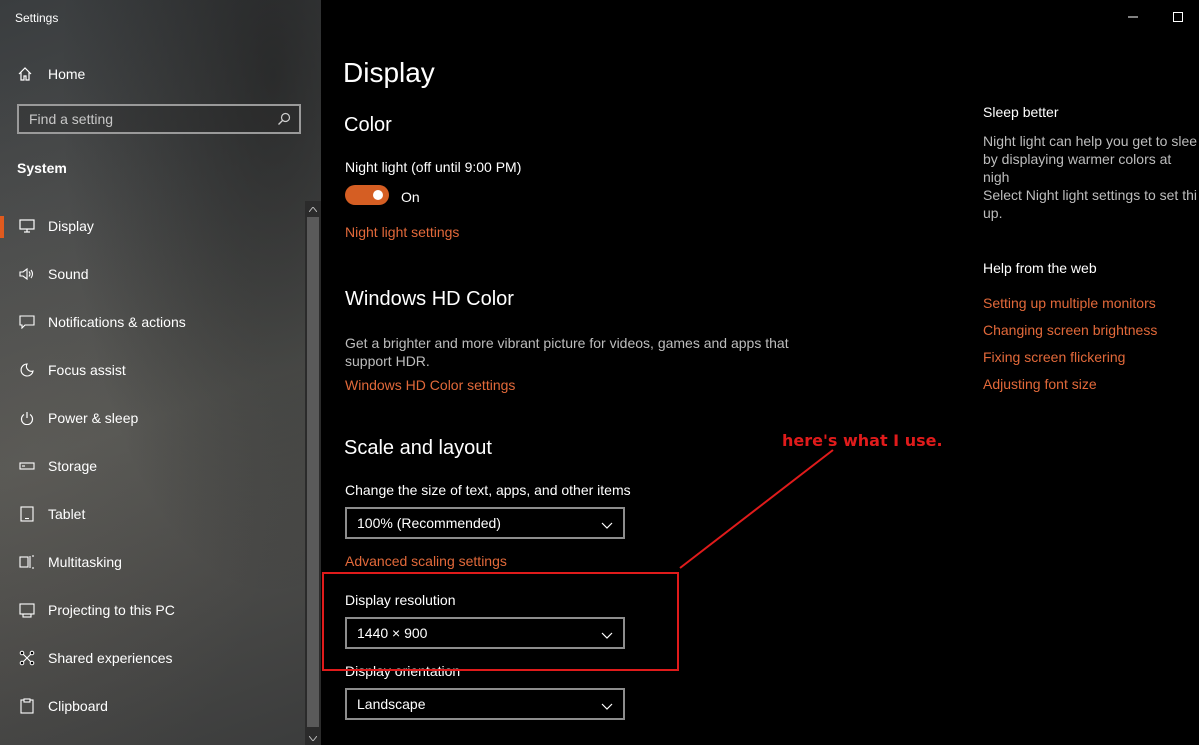 This screenshot has height=745, width=1199. I want to click on display-icon, so click(27, 226).